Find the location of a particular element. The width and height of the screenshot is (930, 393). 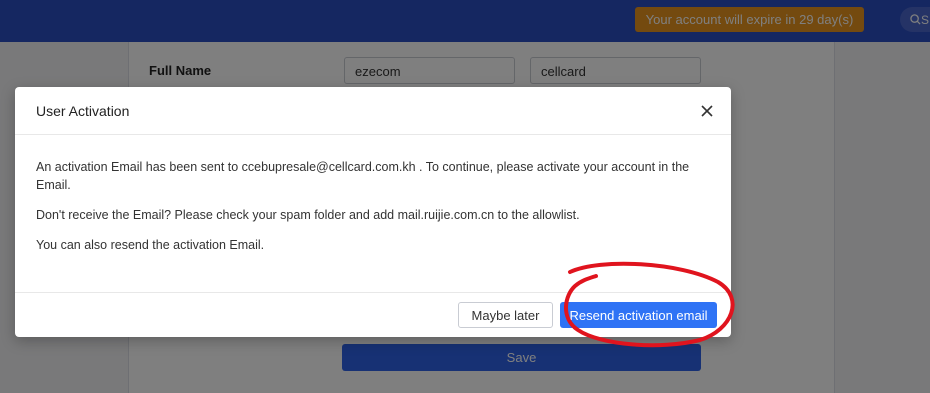

resend-activation-email-button: Resend activation email is located at coordinates (638, 315).